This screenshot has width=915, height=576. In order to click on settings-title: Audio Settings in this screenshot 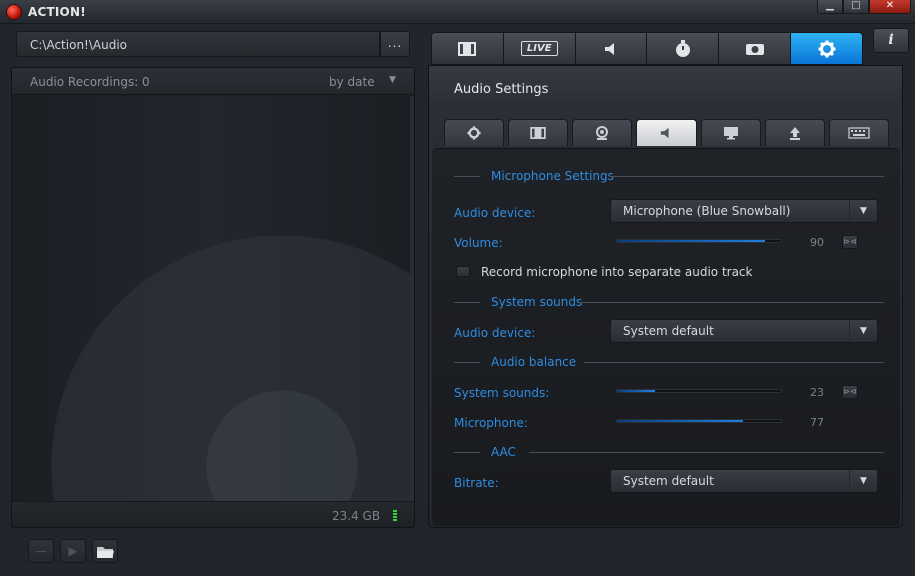, I will do `click(501, 89)`.